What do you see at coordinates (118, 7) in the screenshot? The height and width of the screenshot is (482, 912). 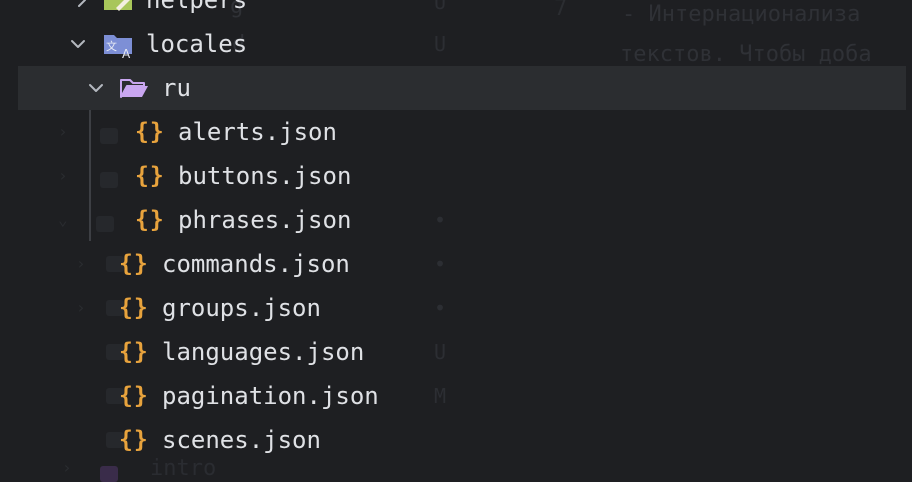 I see `helpers-folder-icon` at bounding box center [118, 7].